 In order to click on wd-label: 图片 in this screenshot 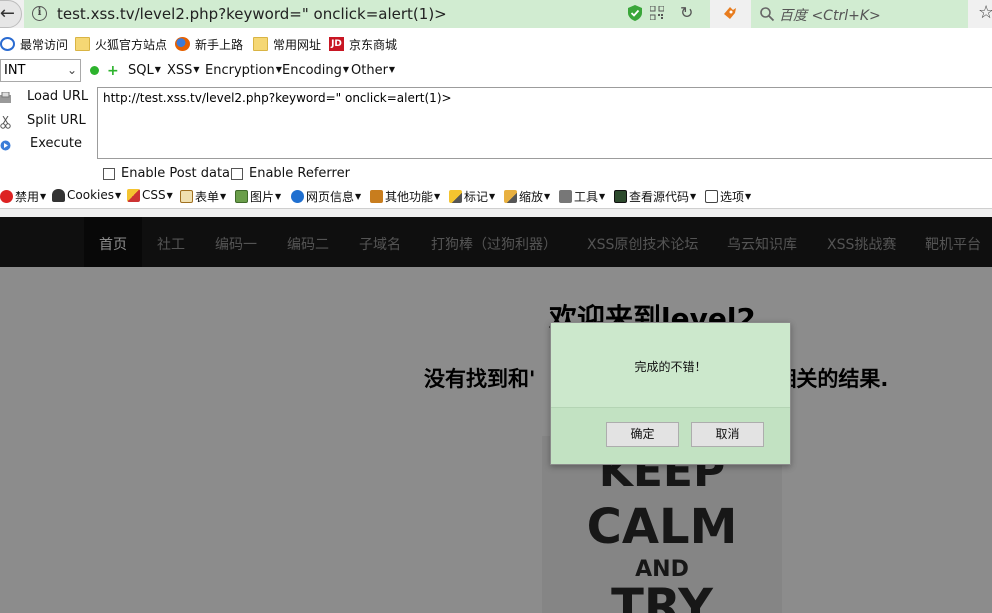, I will do `click(262, 197)`.